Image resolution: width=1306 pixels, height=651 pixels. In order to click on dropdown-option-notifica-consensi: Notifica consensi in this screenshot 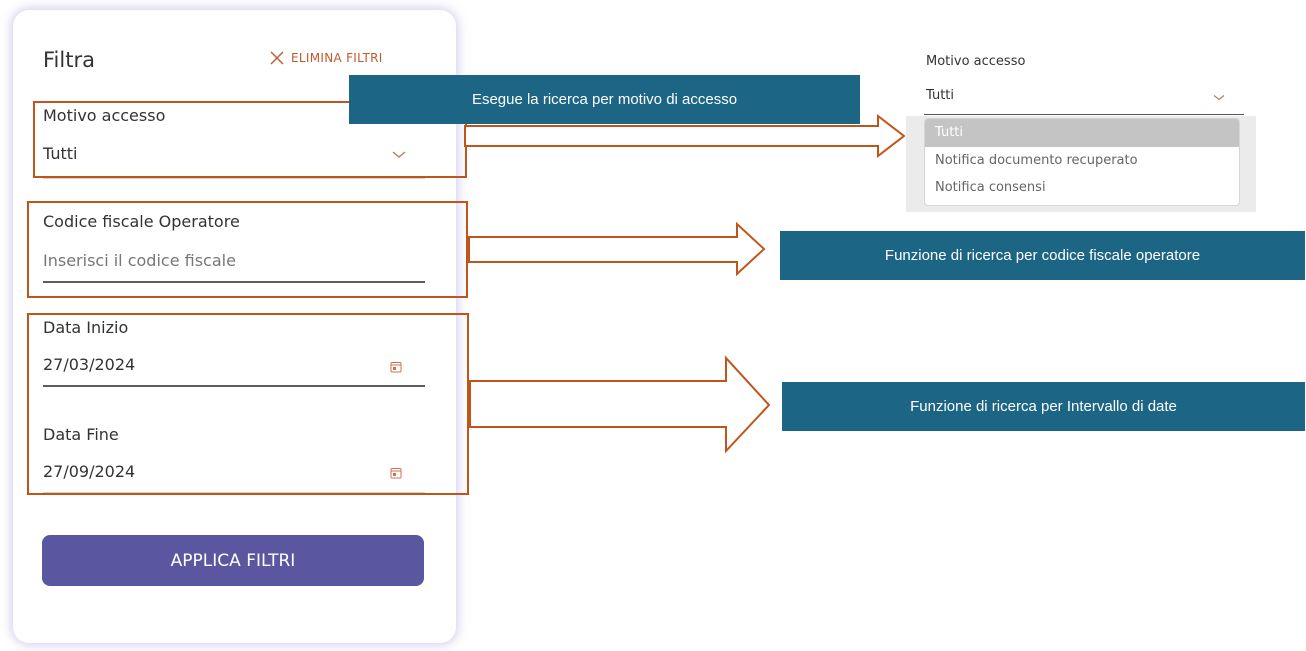, I will do `click(1082, 187)`.